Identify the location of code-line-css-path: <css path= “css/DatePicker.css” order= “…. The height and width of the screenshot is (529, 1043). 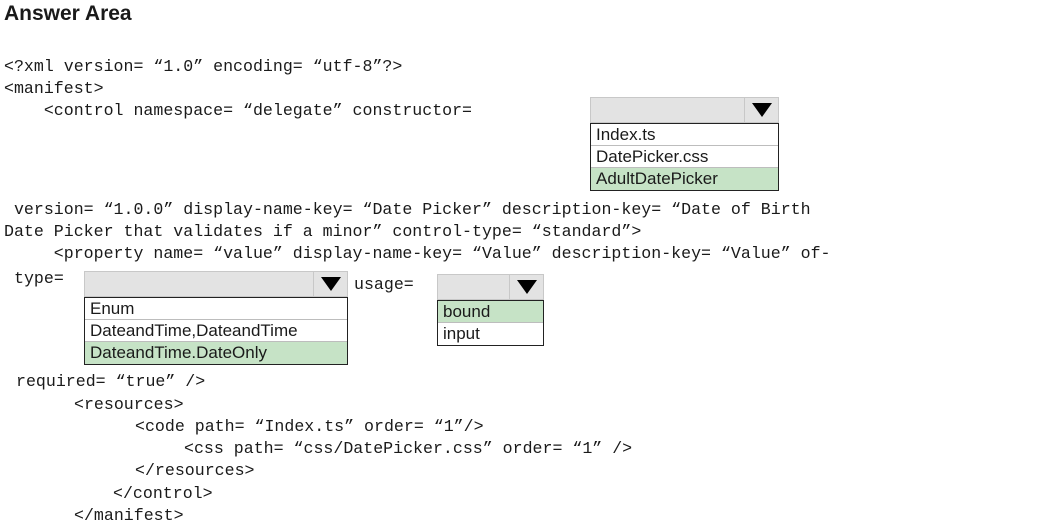
(408, 448).